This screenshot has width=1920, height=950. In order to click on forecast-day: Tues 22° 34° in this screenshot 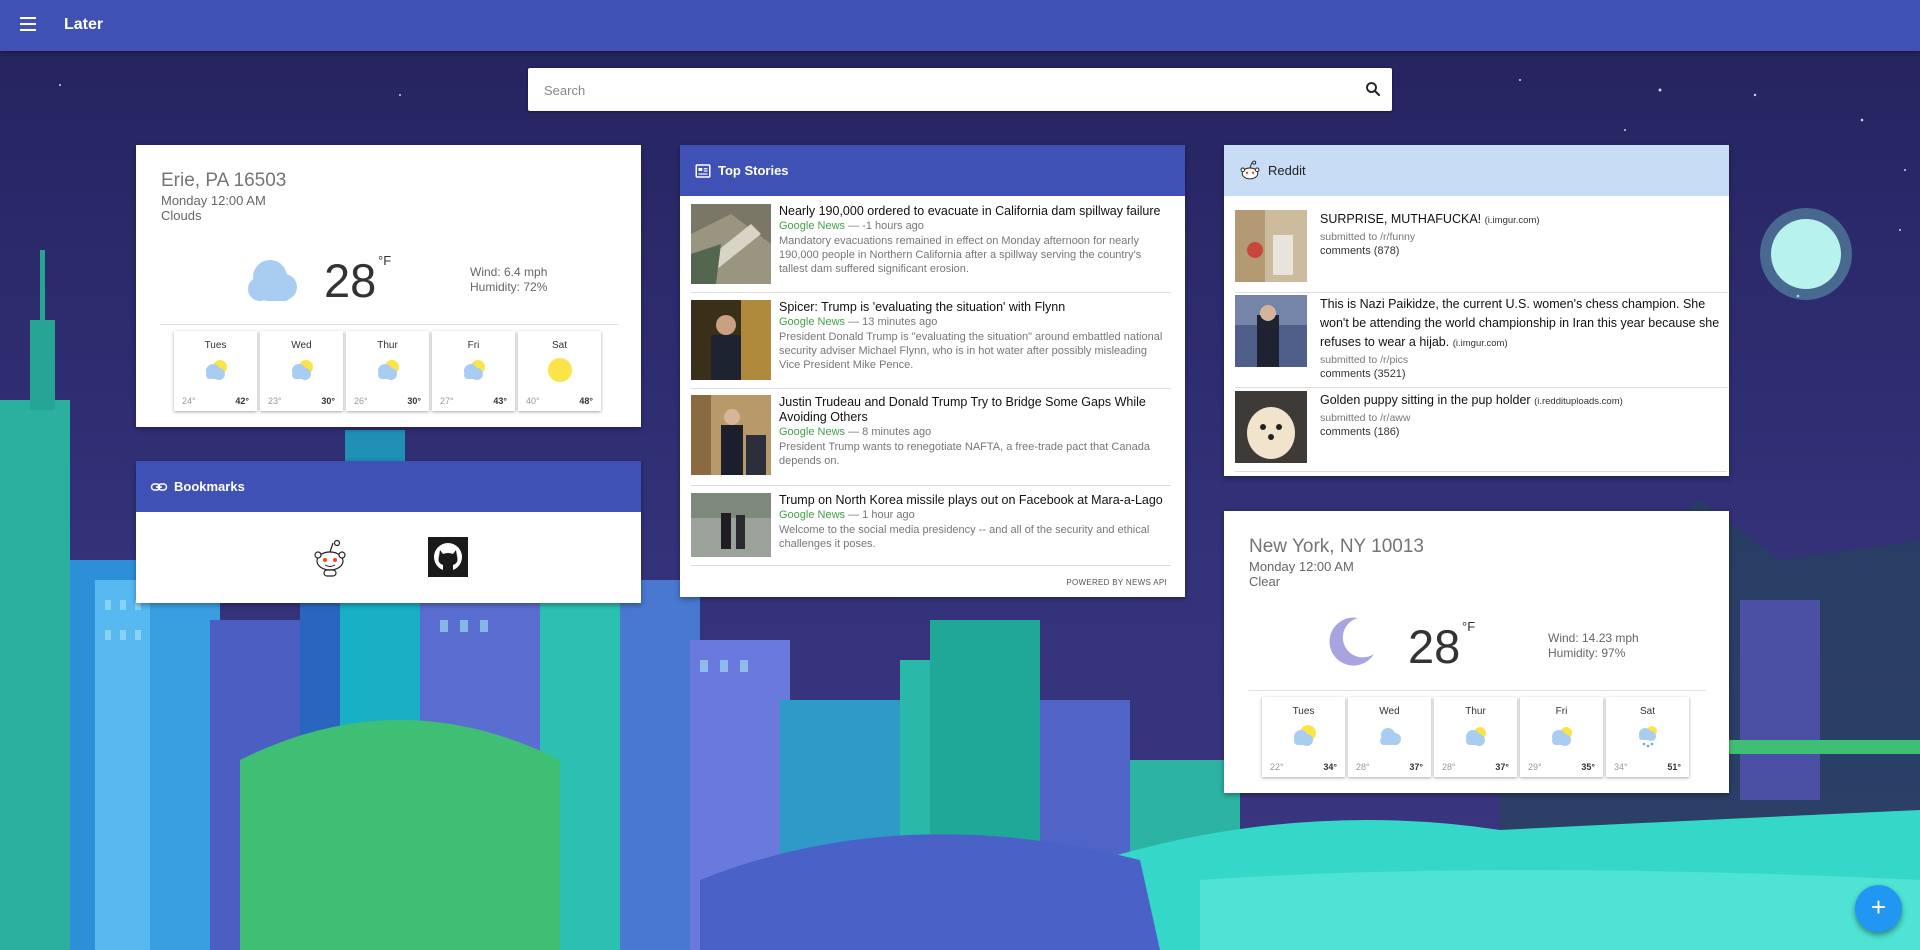, I will do `click(1303, 737)`.